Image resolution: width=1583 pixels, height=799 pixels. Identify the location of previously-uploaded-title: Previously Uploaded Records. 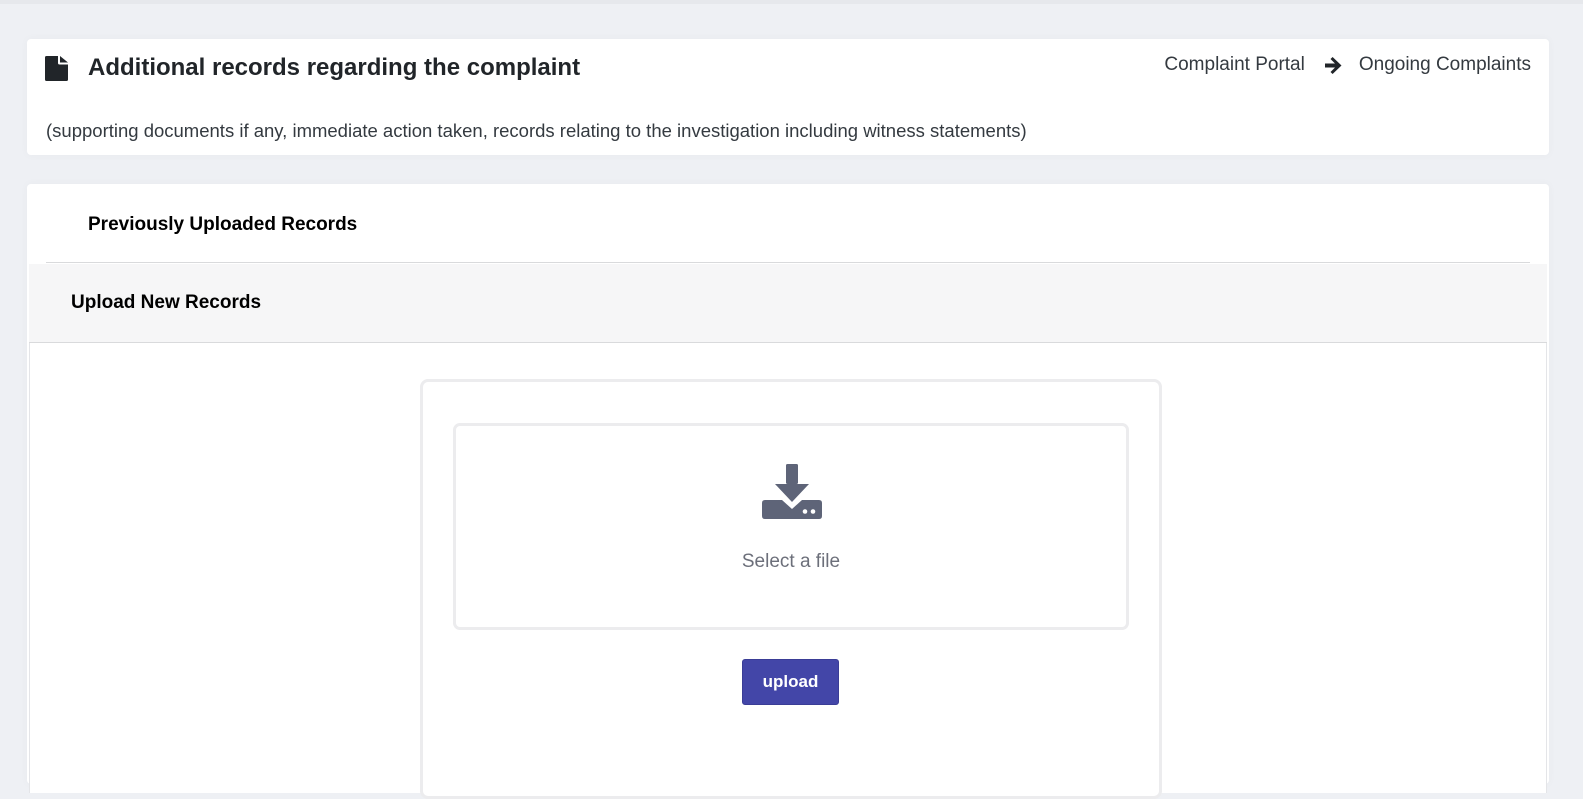
(223, 224).